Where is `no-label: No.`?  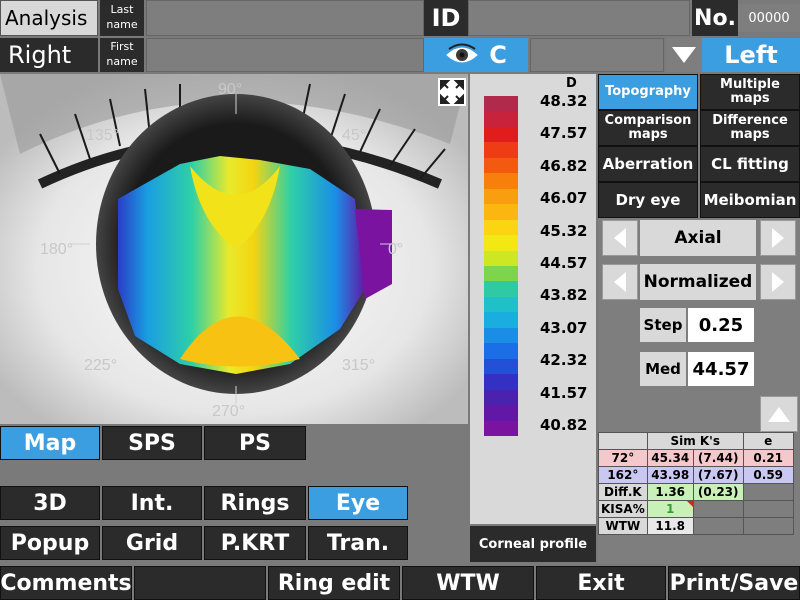
no-label: No. is located at coordinates (715, 18).